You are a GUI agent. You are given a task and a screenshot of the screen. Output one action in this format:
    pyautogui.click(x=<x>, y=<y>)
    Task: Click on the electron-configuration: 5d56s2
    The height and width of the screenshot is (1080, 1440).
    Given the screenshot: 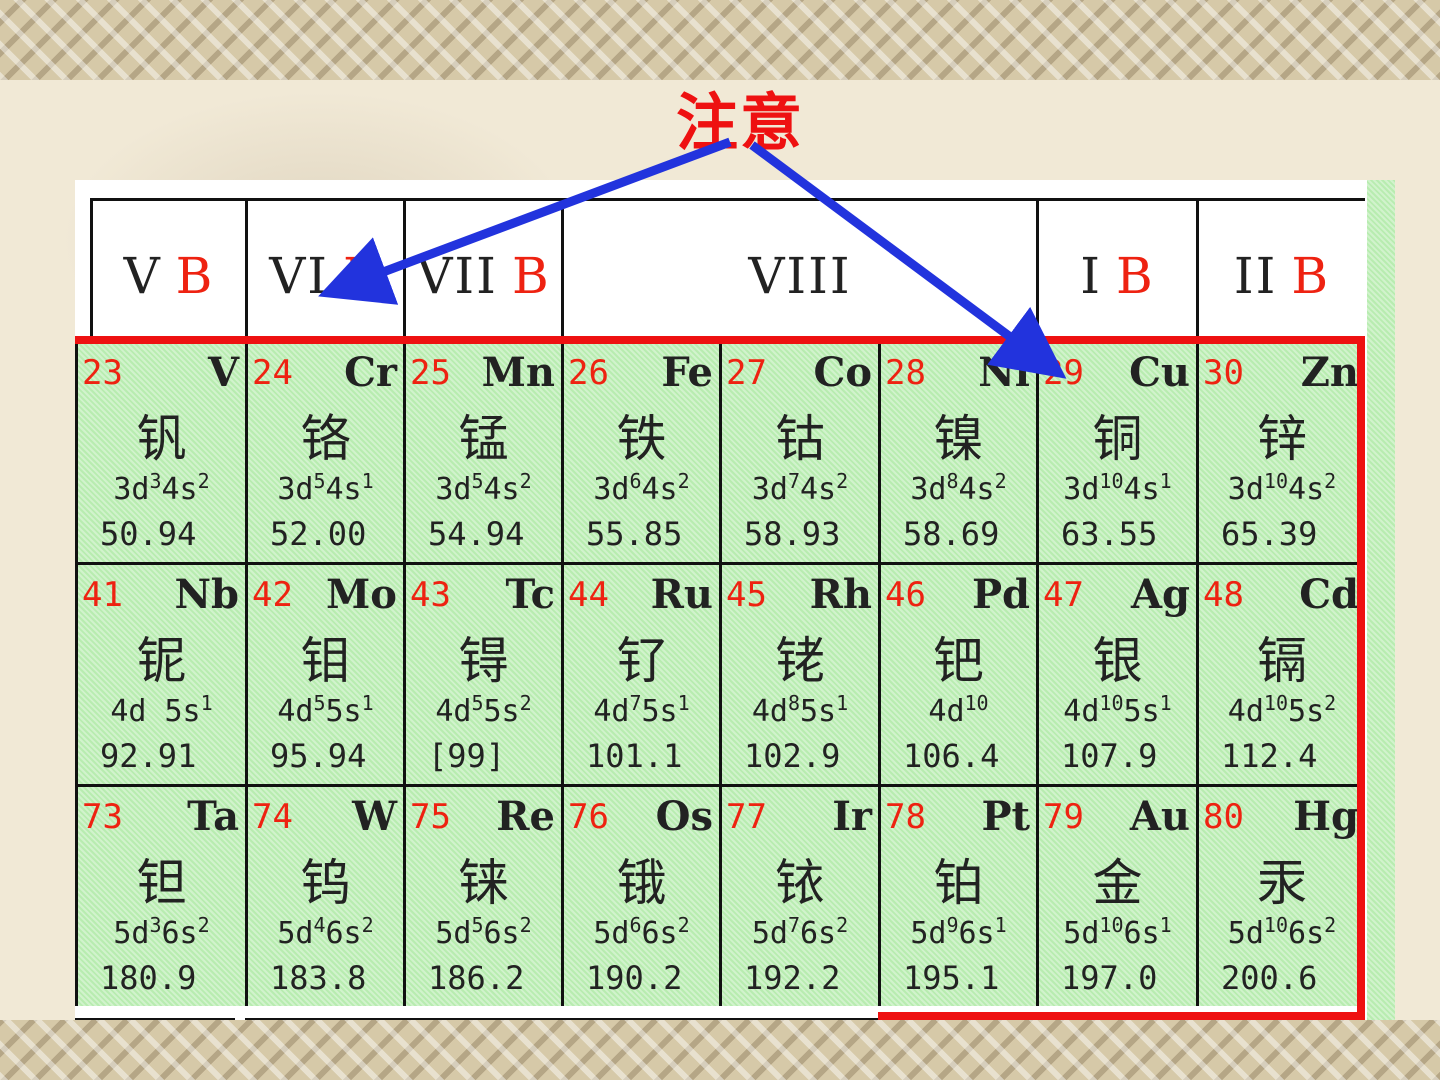 What is the action you would take?
    pyautogui.click(x=483, y=932)
    